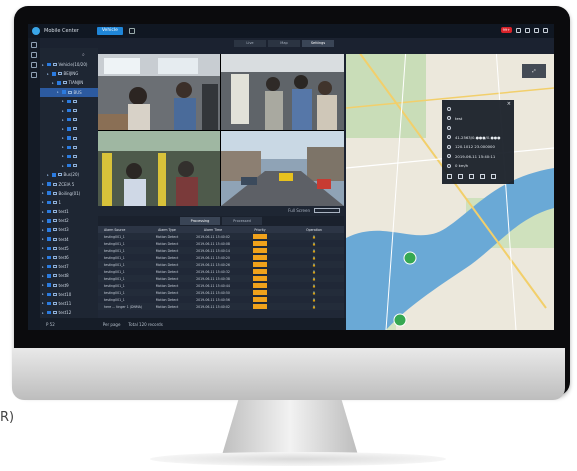 The height and width of the screenshot is (471, 577). I want to click on tree-node: ▸ BUS, so click(69, 92).